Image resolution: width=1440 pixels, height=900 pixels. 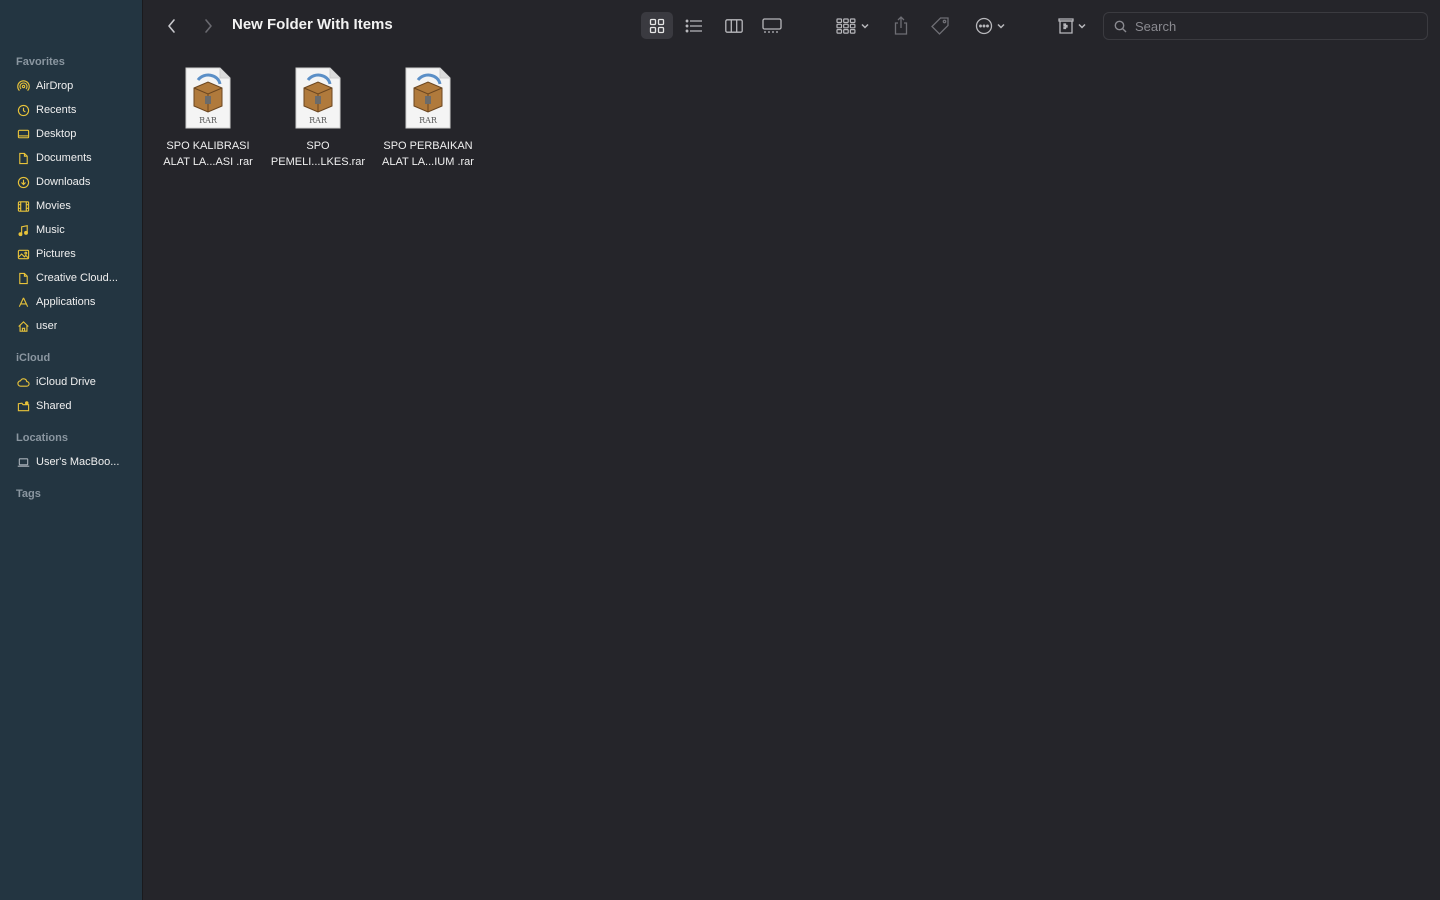 I want to click on sidebar-item-label: AirDrop, so click(x=55, y=86).